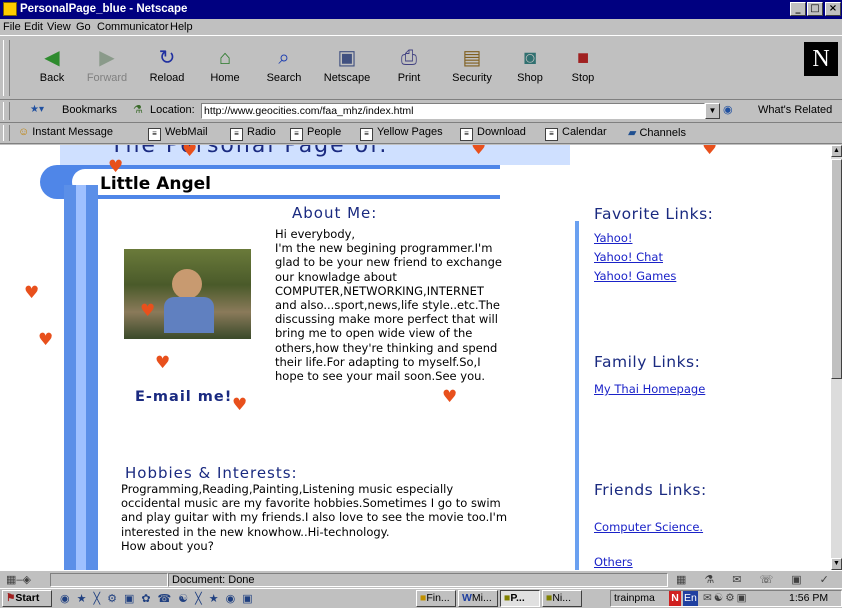  What do you see at coordinates (59, 27) in the screenshot?
I see `menu-view: View` at bounding box center [59, 27].